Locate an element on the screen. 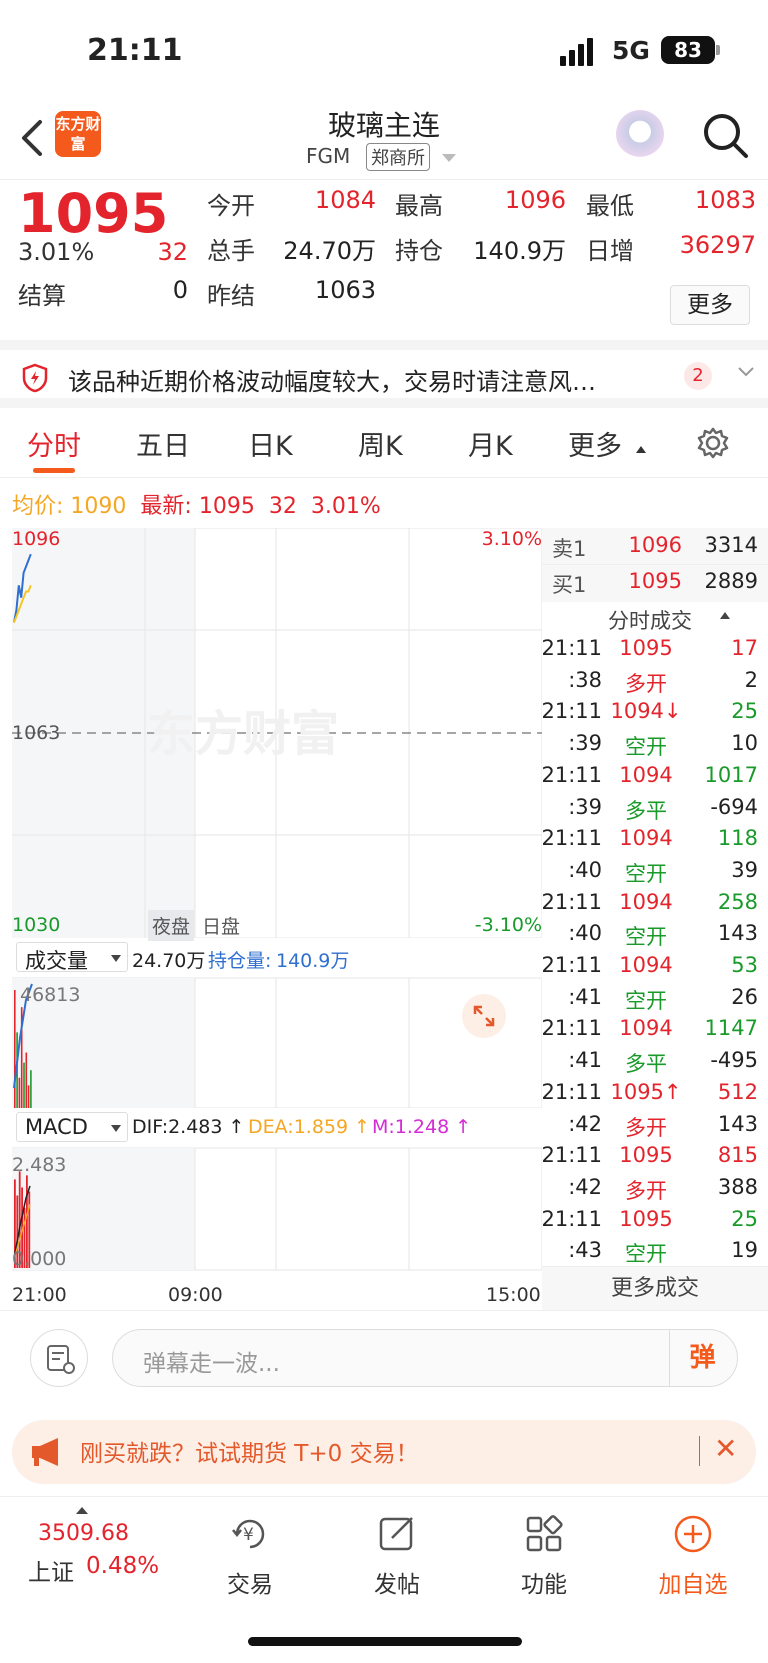 The width and height of the screenshot is (768, 1663). prev-settle-label: 昨结 is located at coordinates (231, 296).